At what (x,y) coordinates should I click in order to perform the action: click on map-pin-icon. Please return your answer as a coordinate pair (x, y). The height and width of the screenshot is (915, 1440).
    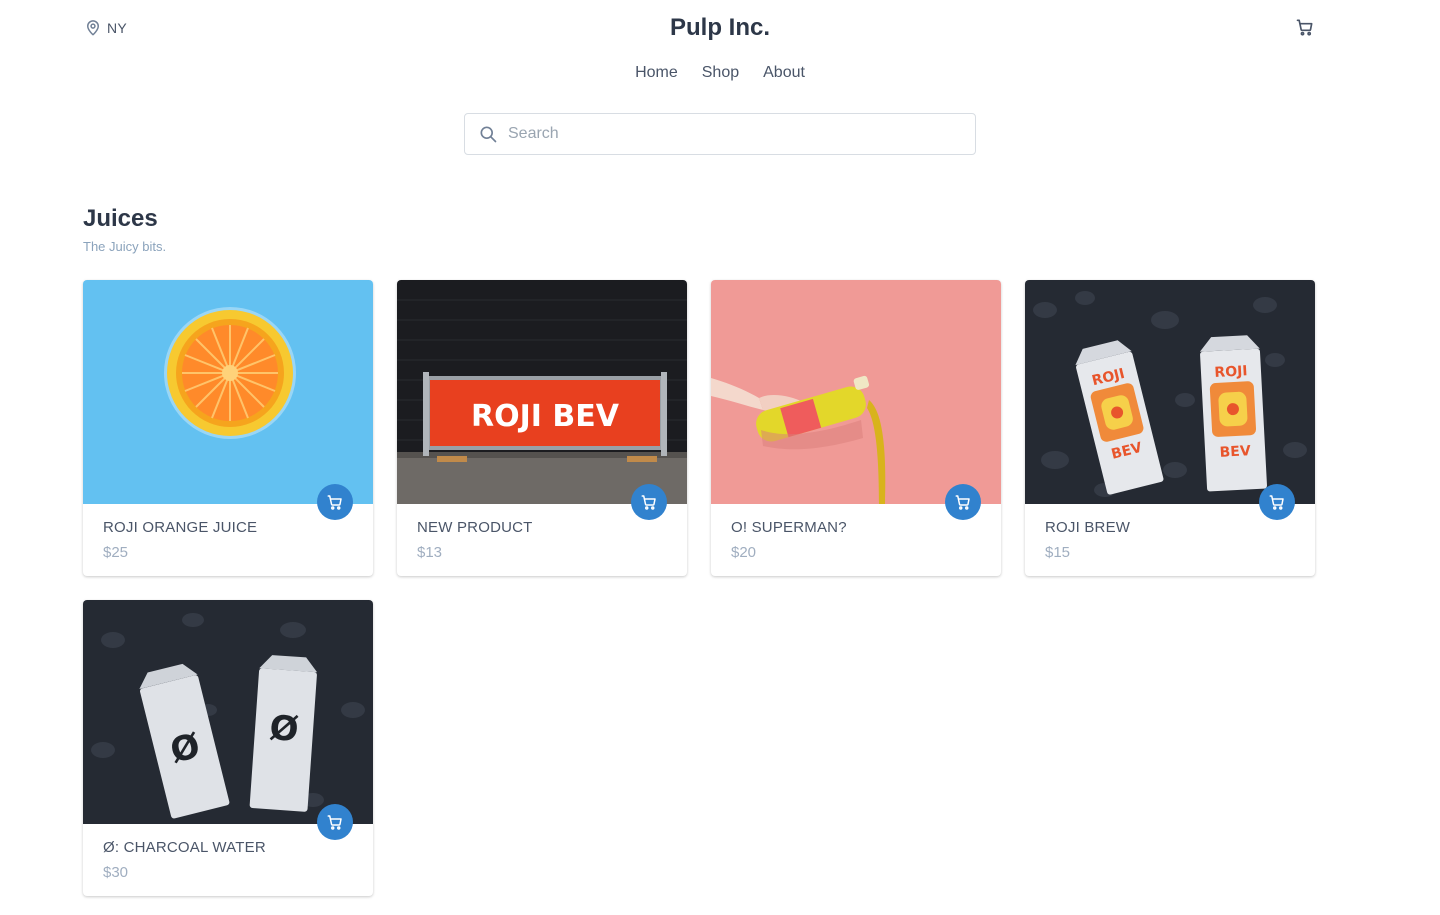
    Looking at the image, I should click on (93, 28).